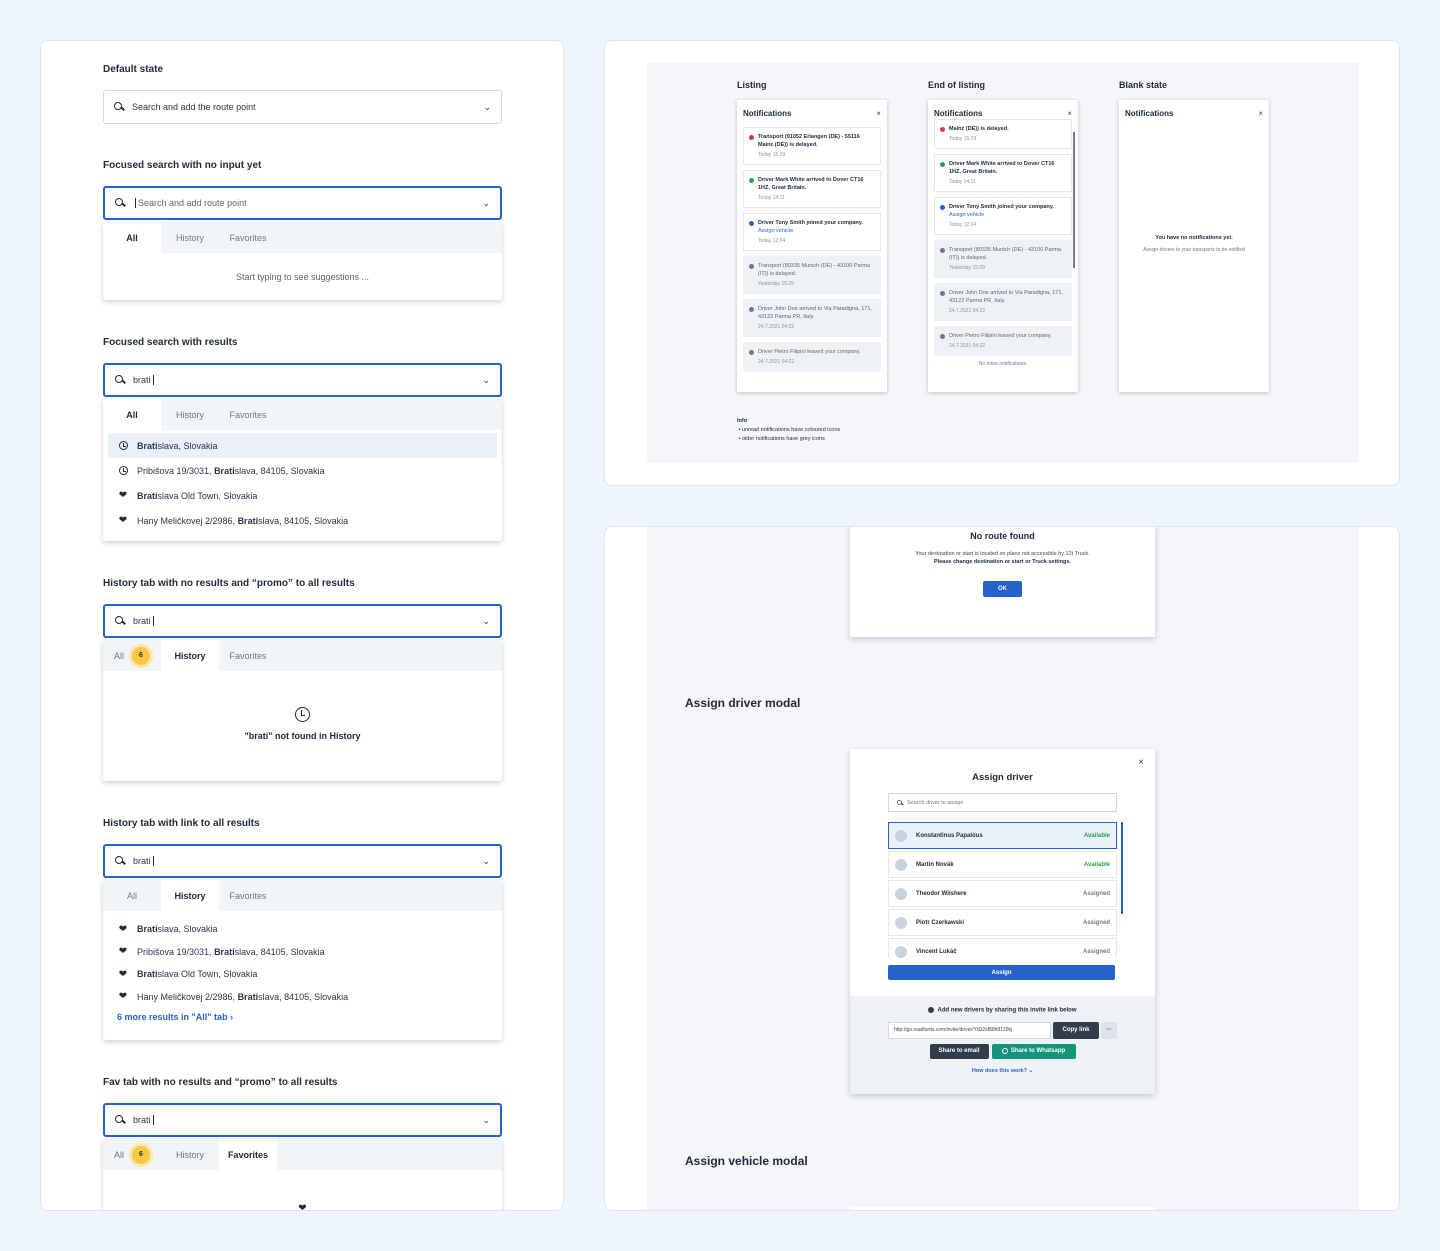 Image resolution: width=1440 pixels, height=1251 pixels. I want to click on driver-search-input: Search driver to assign, so click(1002, 802).